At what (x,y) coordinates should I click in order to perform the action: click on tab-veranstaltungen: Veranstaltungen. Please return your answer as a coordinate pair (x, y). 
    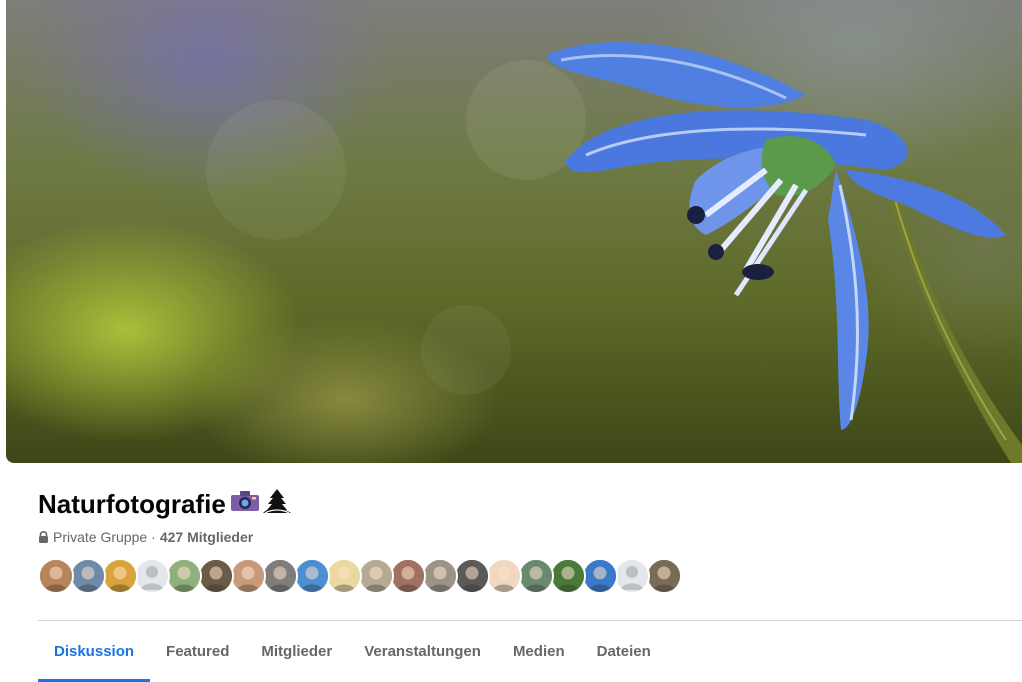
    Looking at the image, I should click on (422, 651).